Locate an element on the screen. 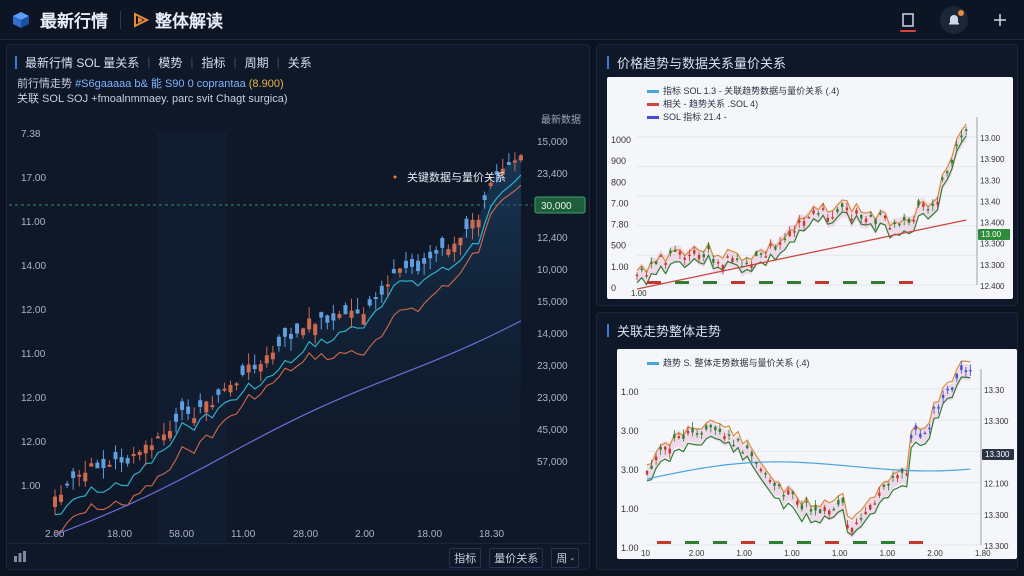  brand: 最新行情 is located at coordinates (60, 19).